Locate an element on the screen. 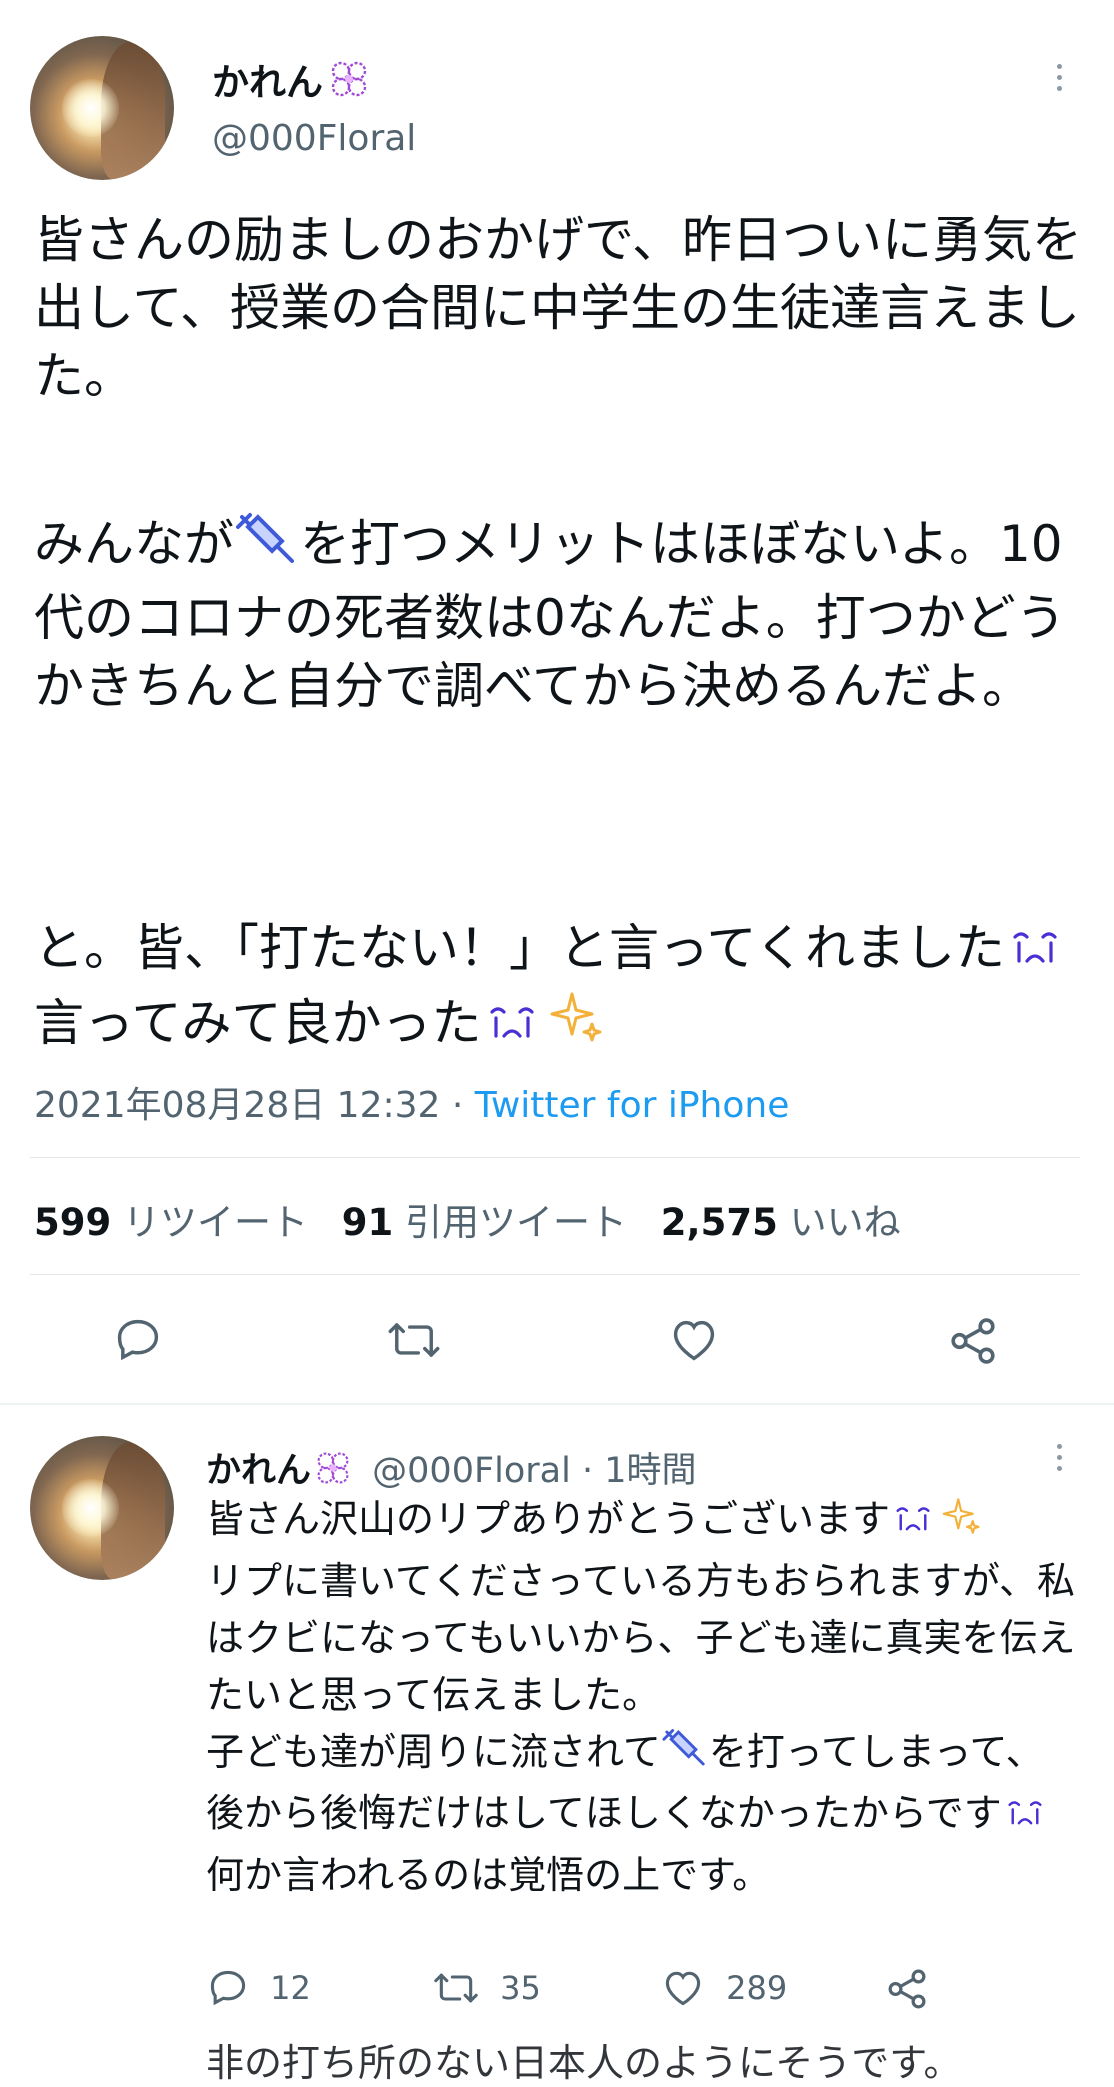 Image resolution: width=1114 pixels, height=2087 pixels. retweet-count: 35 is located at coordinates (520, 1988).